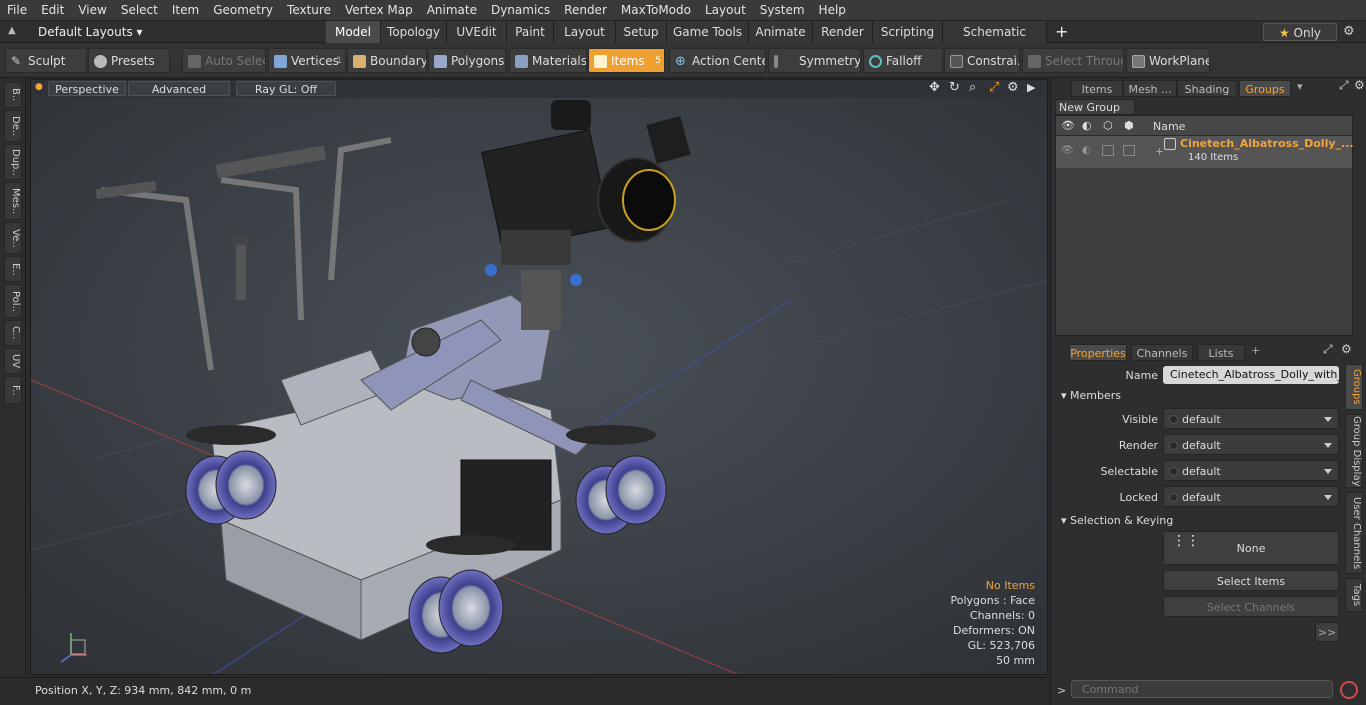 This screenshot has height=705, width=1366. Describe the element at coordinates (13, 301) in the screenshot. I see `left-tab-polygon: Pol..` at that location.